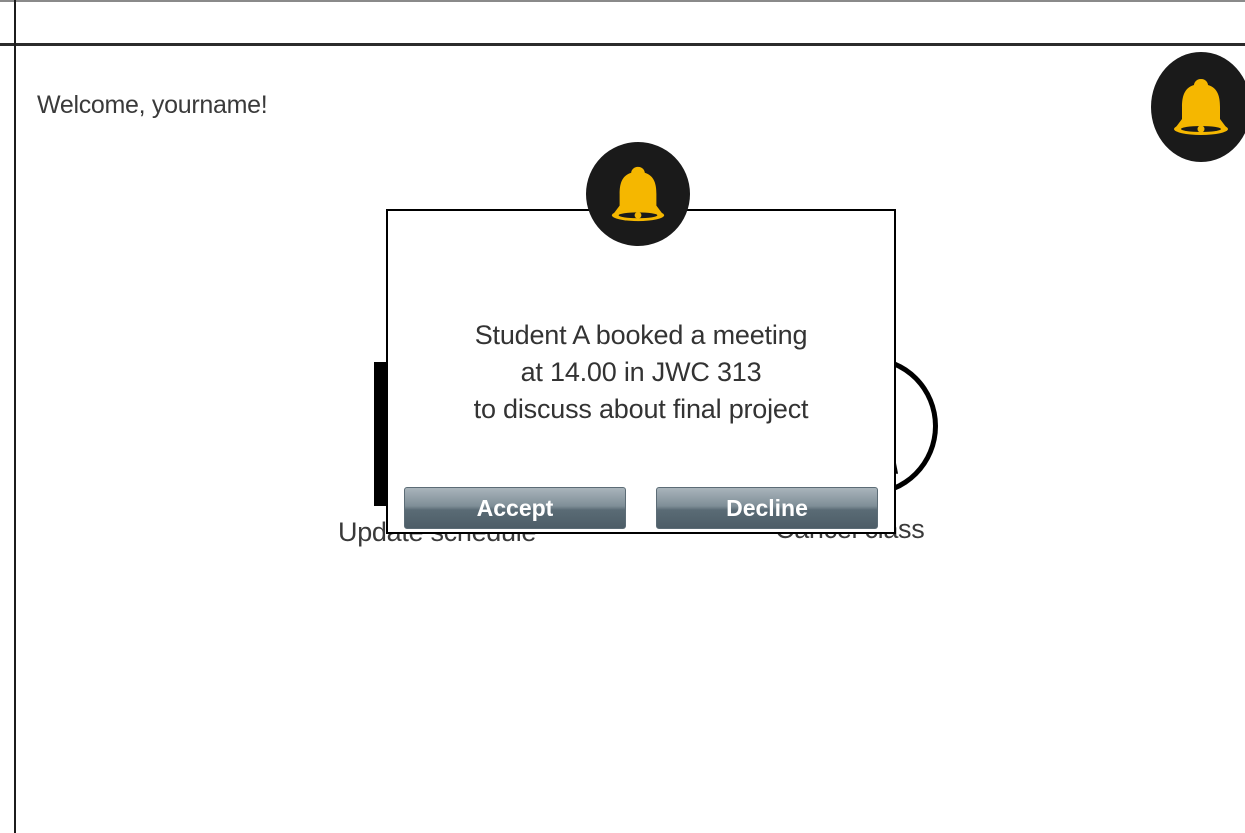 The height and width of the screenshot is (833, 1245). What do you see at coordinates (152, 105) in the screenshot?
I see `welcome-message: Welcome, yourname!` at bounding box center [152, 105].